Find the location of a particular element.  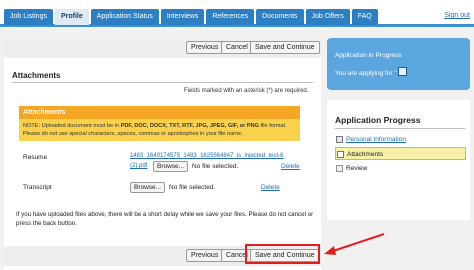

progress-title: Application in Progress is located at coordinates (368, 55).